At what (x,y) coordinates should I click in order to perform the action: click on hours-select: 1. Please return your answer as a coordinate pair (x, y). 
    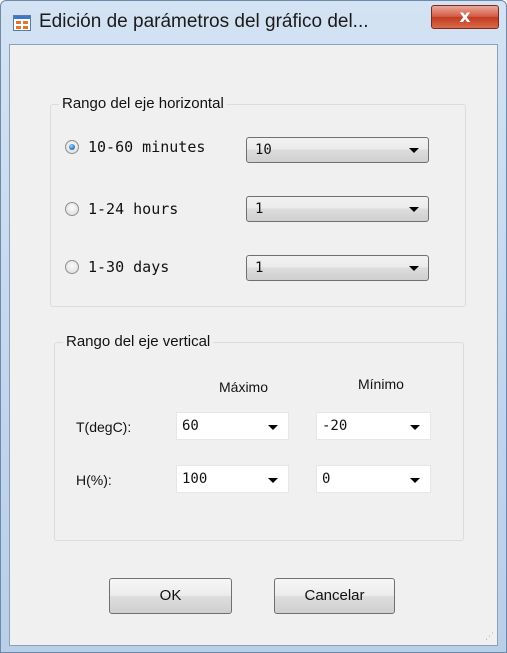
    Looking at the image, I should click on (337, 209).